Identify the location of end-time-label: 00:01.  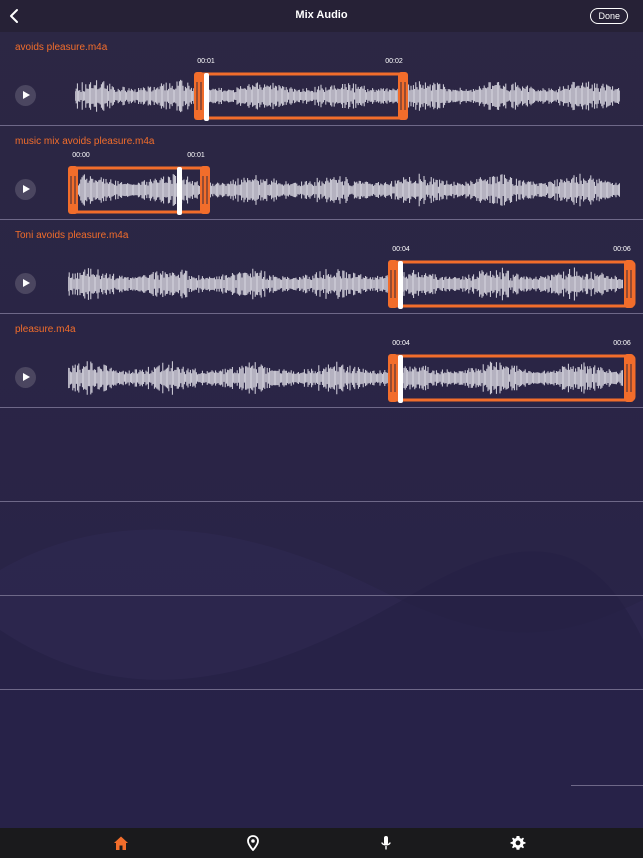
(196, 155).